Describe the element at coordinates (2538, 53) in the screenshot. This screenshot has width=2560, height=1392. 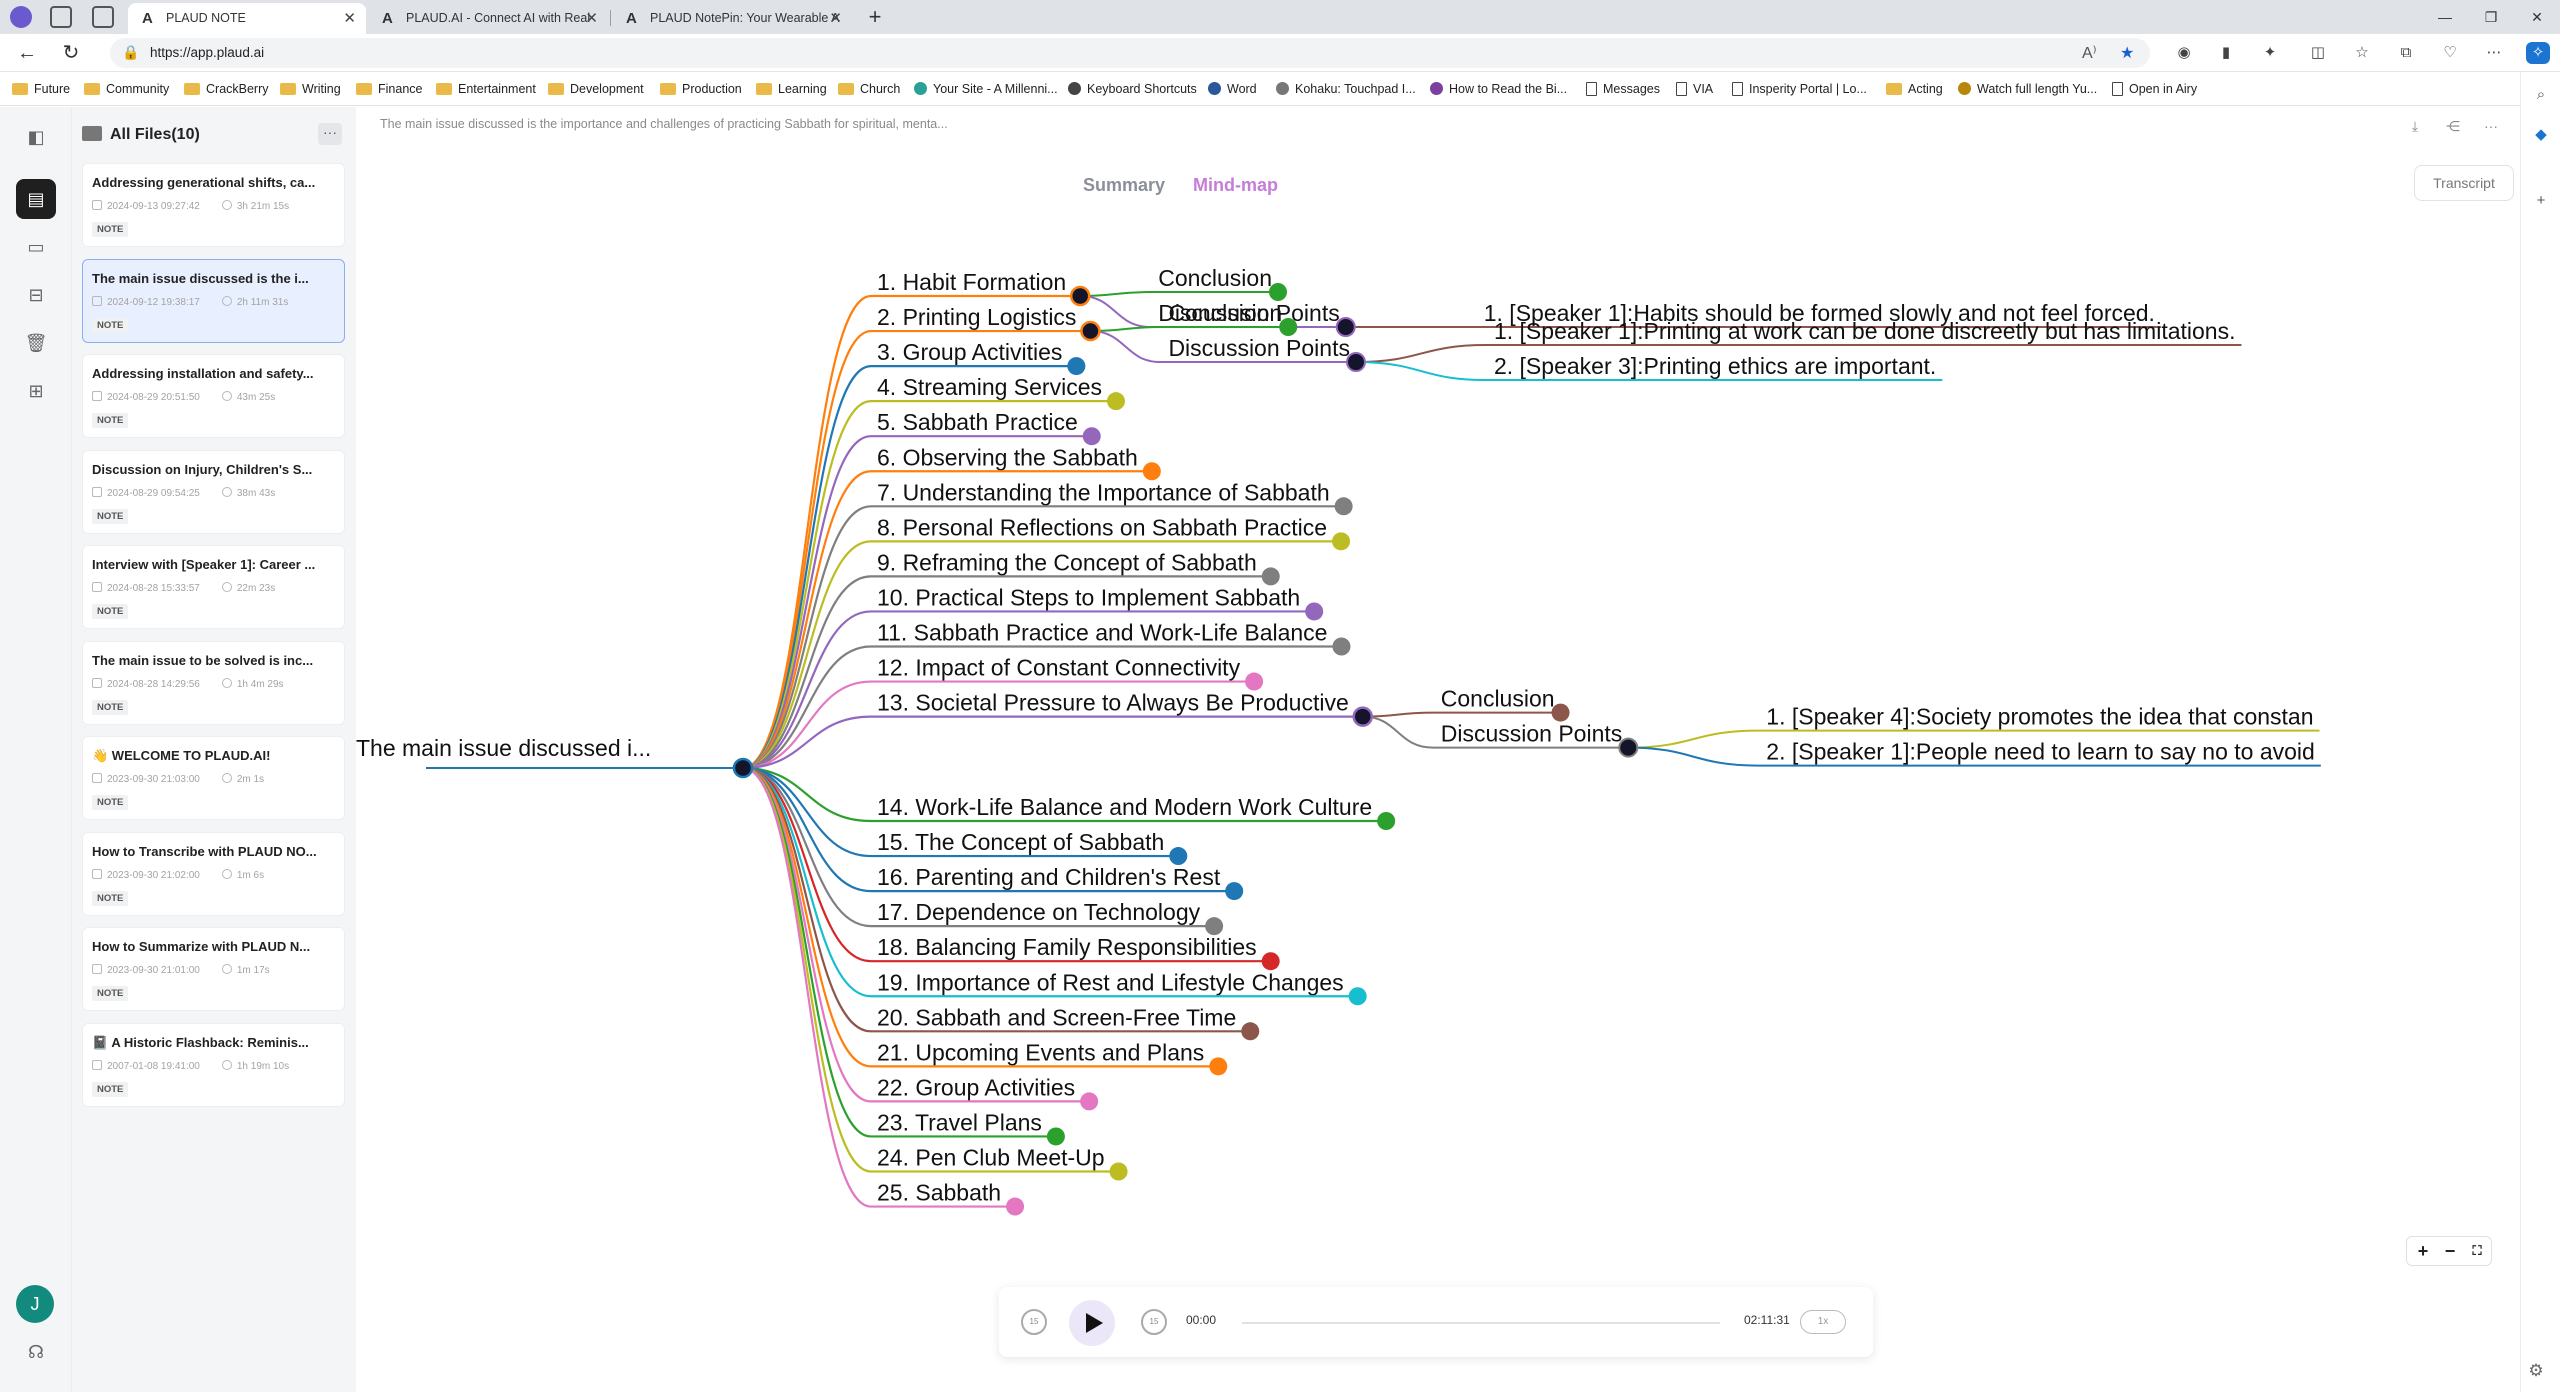
I see `copilot-icon: ✧` at that location.